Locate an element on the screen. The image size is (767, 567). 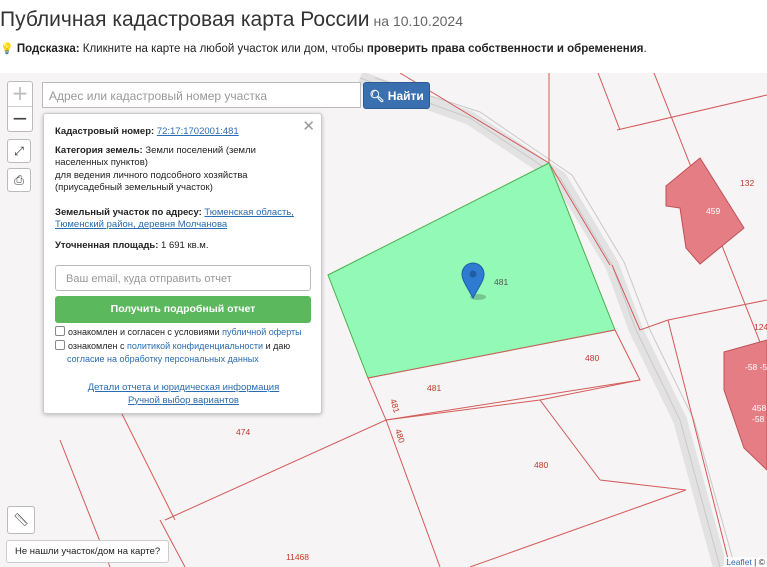
addr-label: Земельный участок по адресу: is located at coordinates (128, 212).